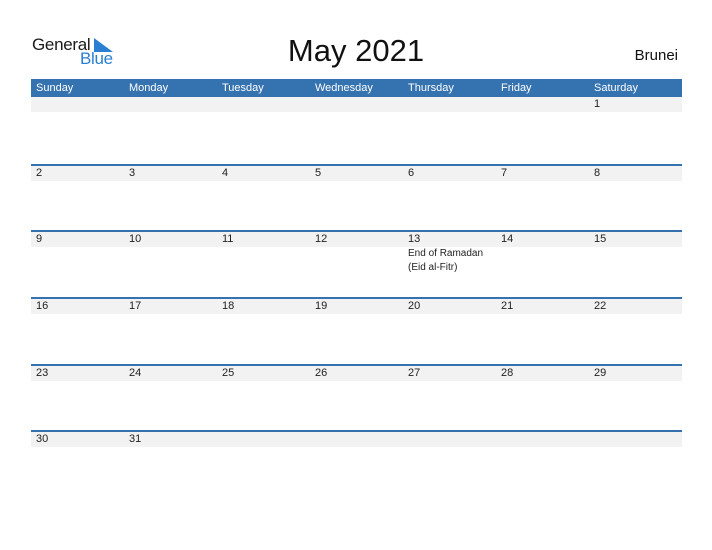 This screenshot has width=712, height=550. What do you see at coordinates (449, 253) in the screenshot?
I see `day-cell: 13 End of Ramadan (Eid al-Fitr)` at bounding box center [449, 253].